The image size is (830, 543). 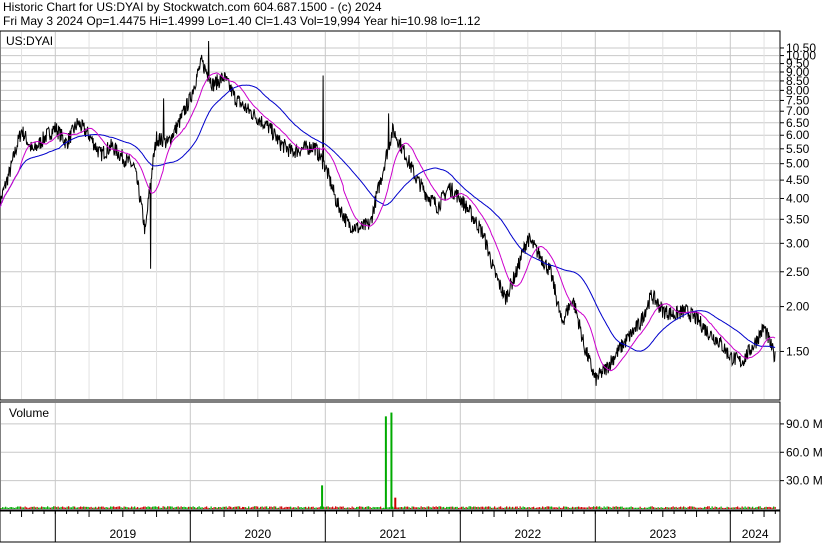 What do you see at coordinates (798, 180) in the screenshot?
I see `price-tick-label: 4.50` at bounding box center [798, 180].